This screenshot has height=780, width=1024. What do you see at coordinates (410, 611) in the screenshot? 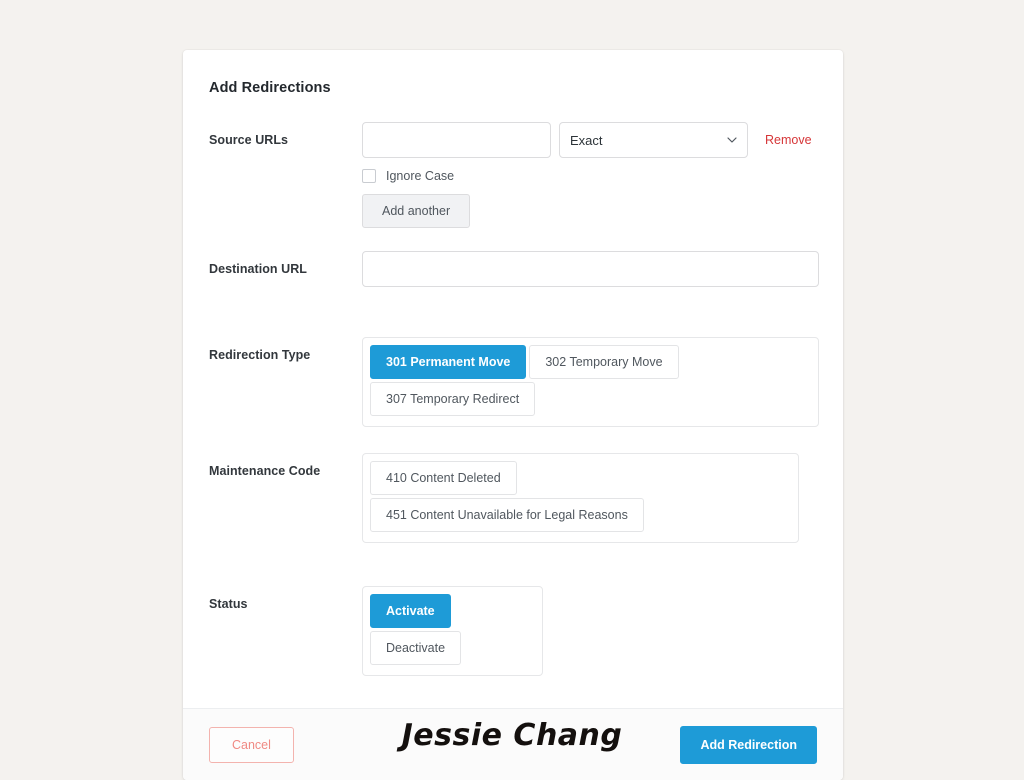
I see `status-option-activate: Activate` at bounding box center [410, 611].